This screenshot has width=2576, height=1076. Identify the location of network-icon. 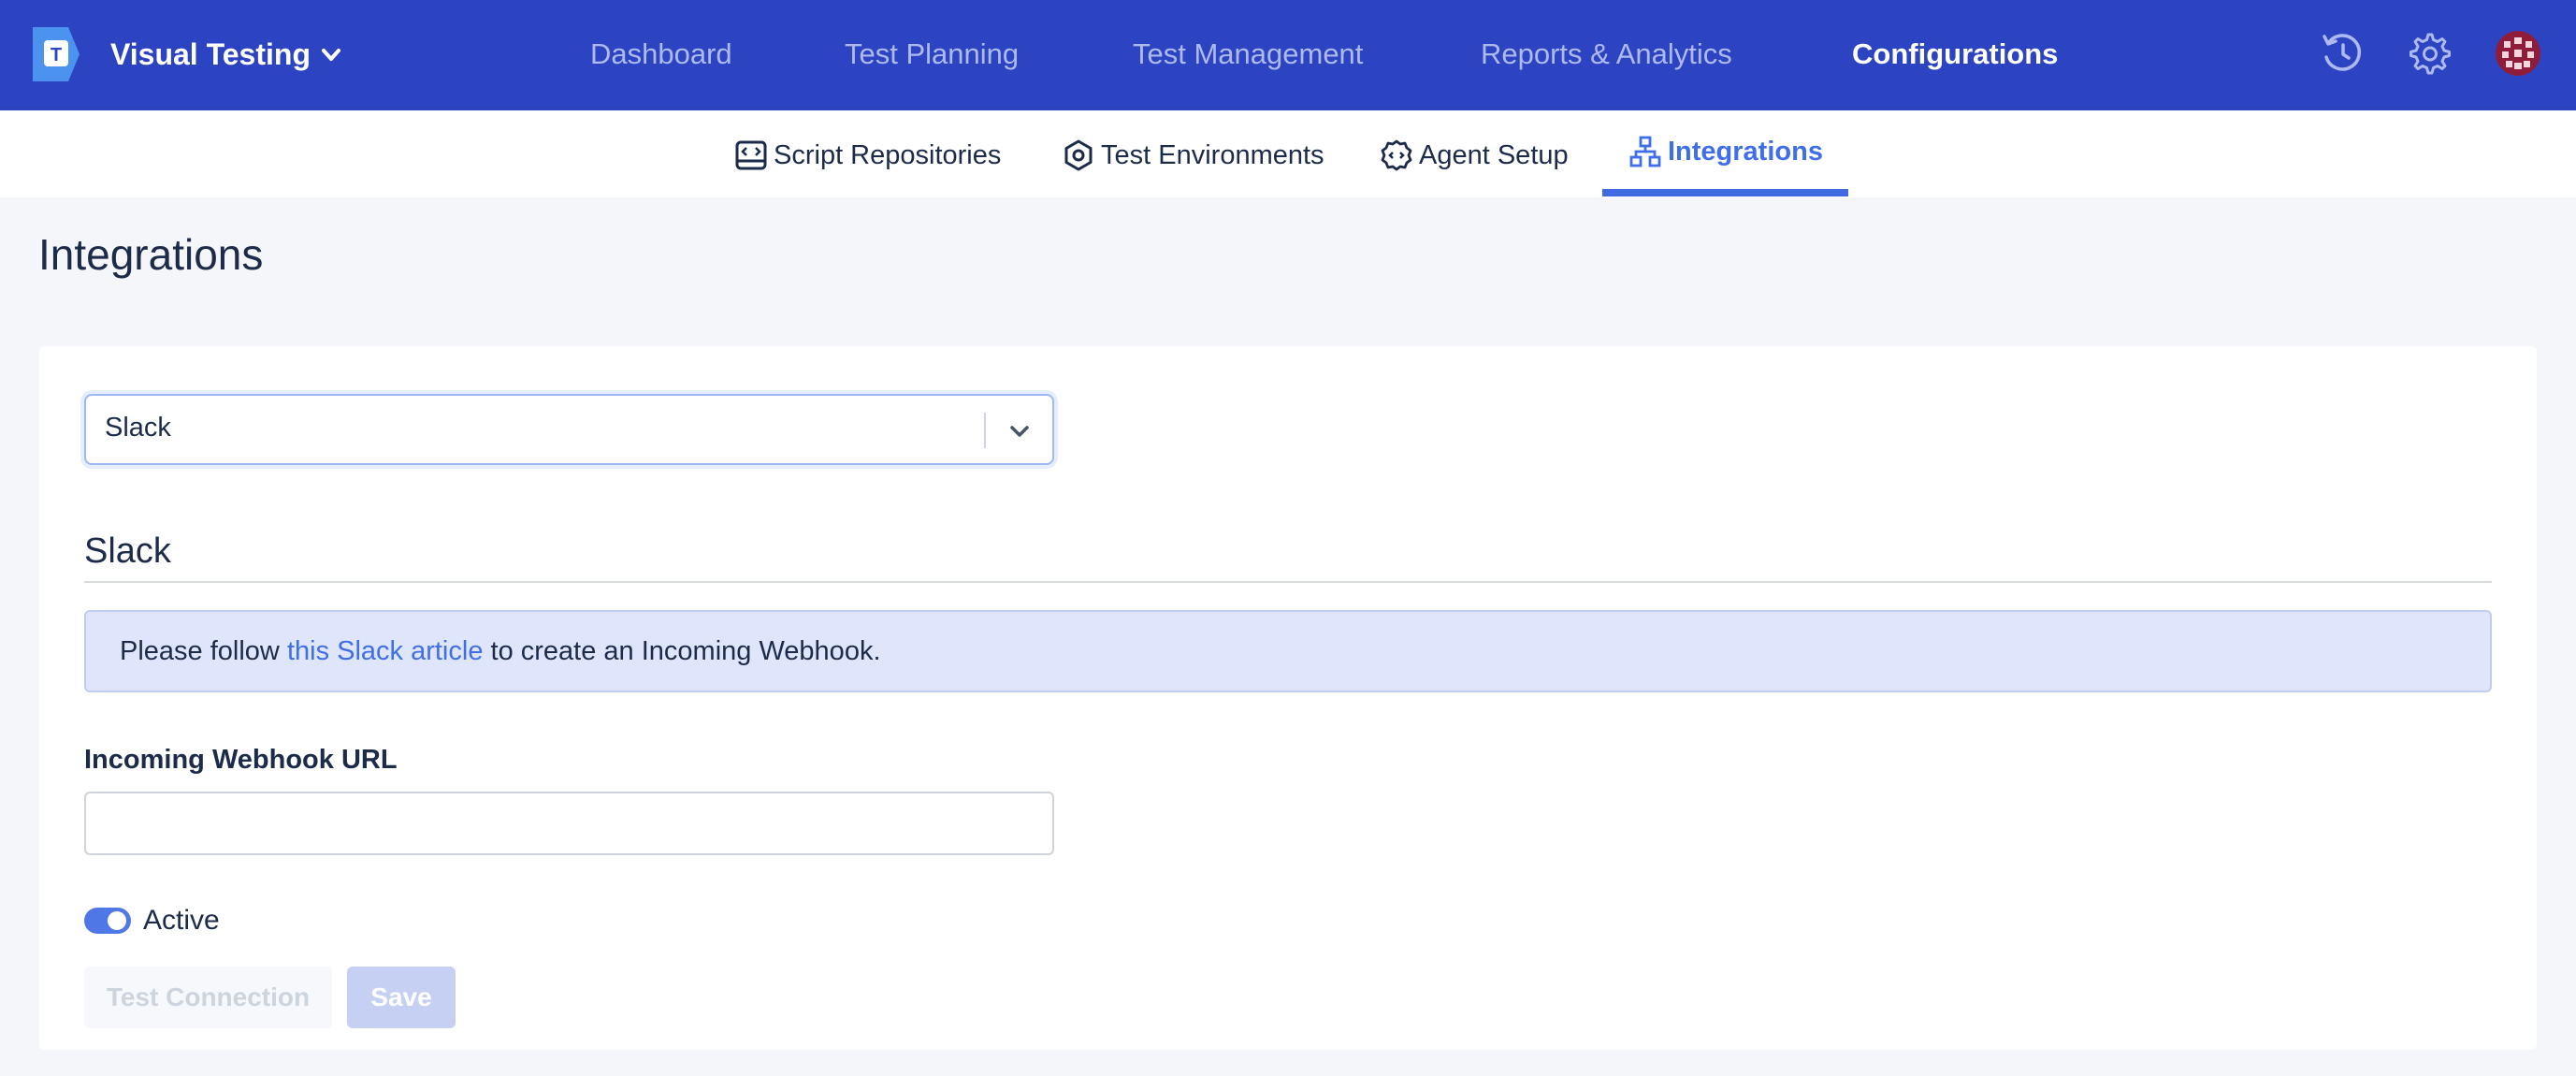
(1645, 151).